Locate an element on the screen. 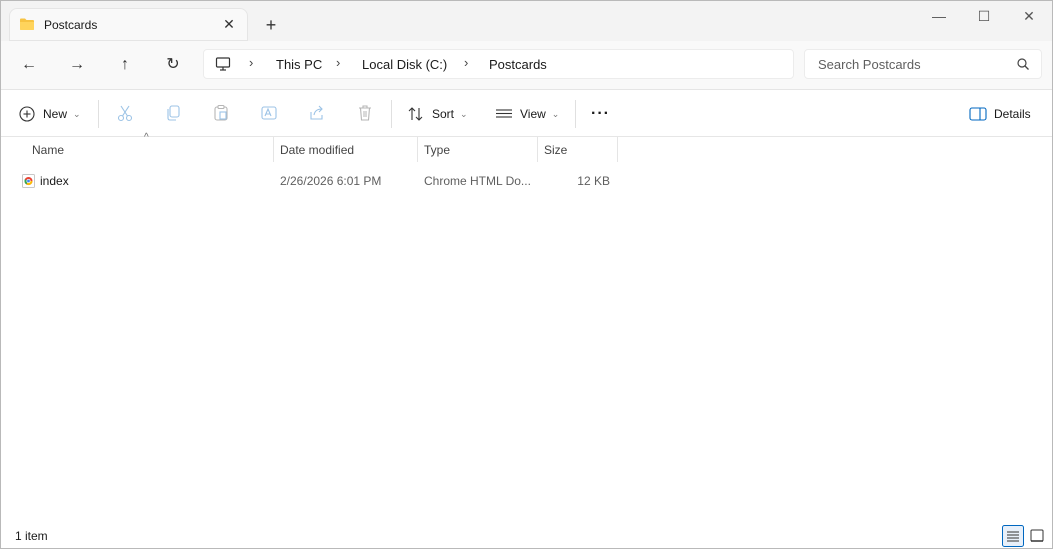 The image size is (1053, 549). status-item-count: 1 item is located at coordinates (31, 536).